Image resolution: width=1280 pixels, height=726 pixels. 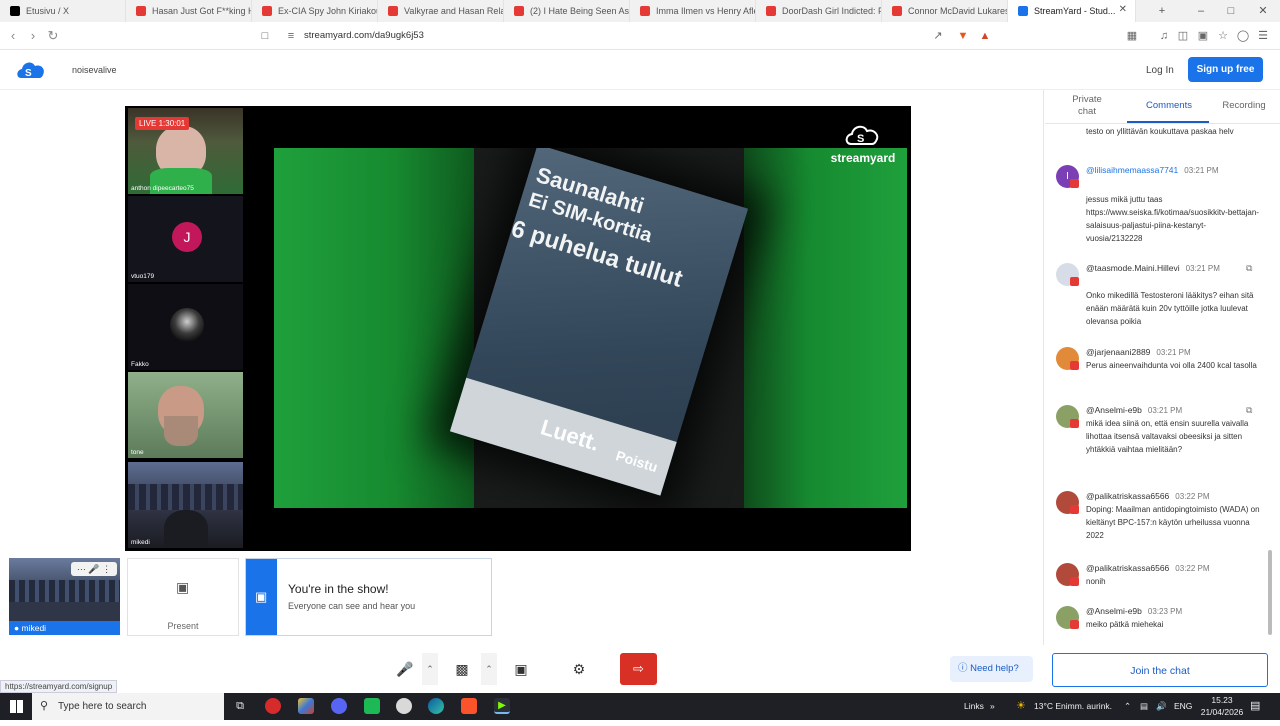 What do you see at coordinates (521, 669) in the screenshot?
I see `share-screen-icon: ▣` at bounding box center [521, 669].